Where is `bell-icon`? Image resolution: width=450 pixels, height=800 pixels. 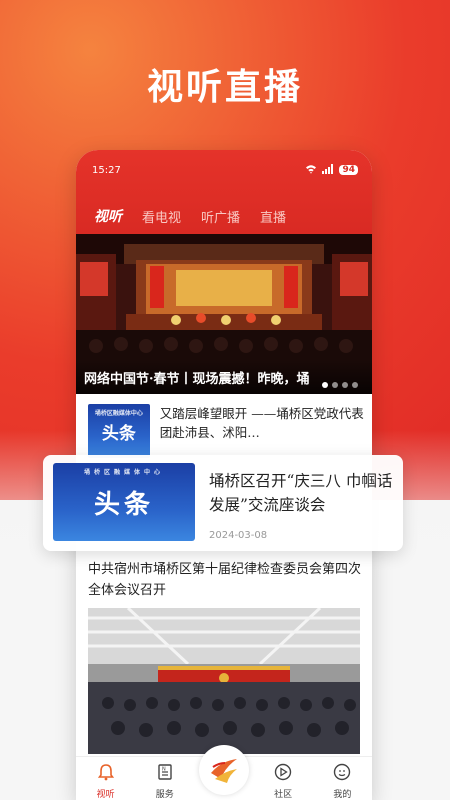 bell-icon is located at coordinates (106, 774).